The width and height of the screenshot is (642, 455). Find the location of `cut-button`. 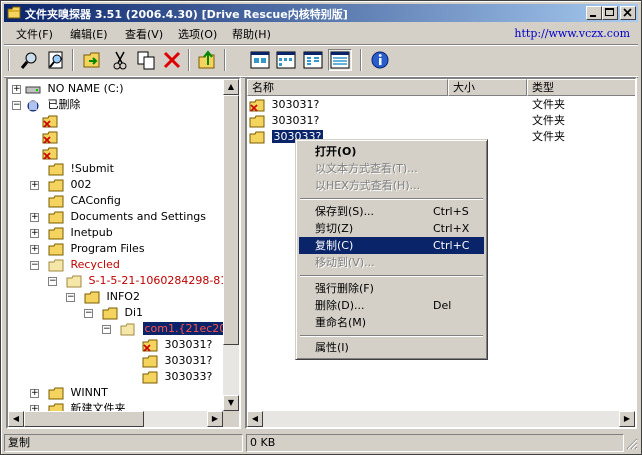

cut-button is located at coordinates (120, 60).